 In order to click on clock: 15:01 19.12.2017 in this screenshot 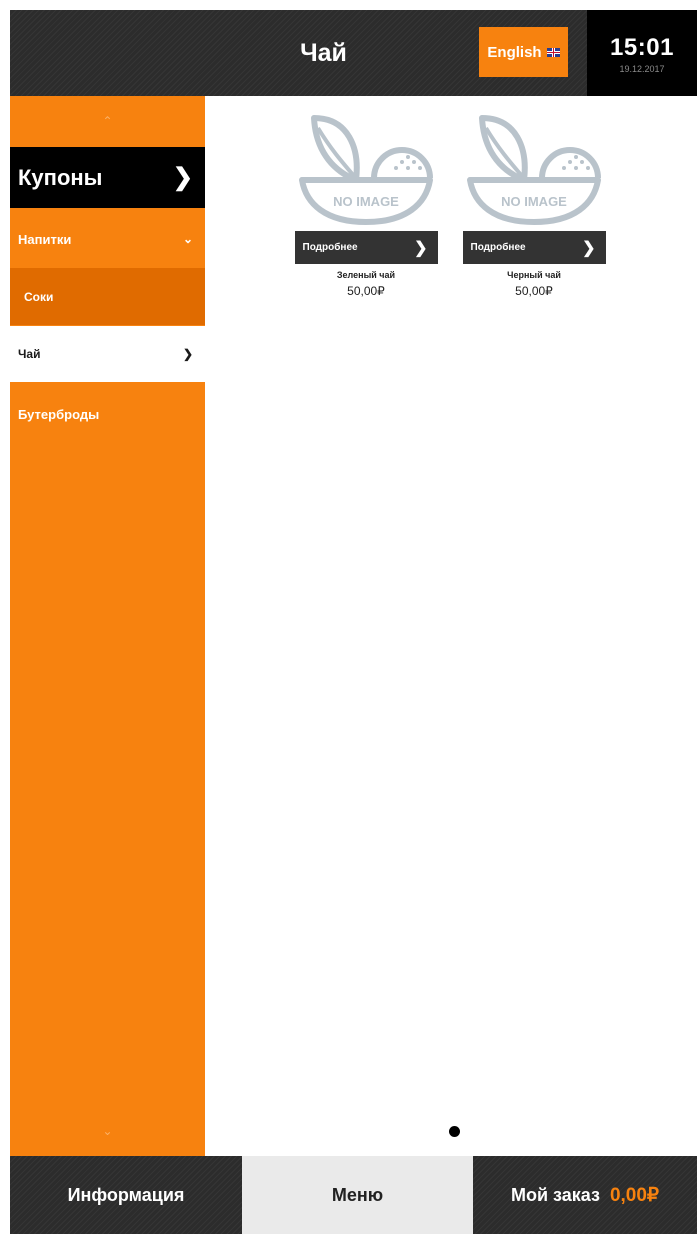, I will do `click(642, 53)`.